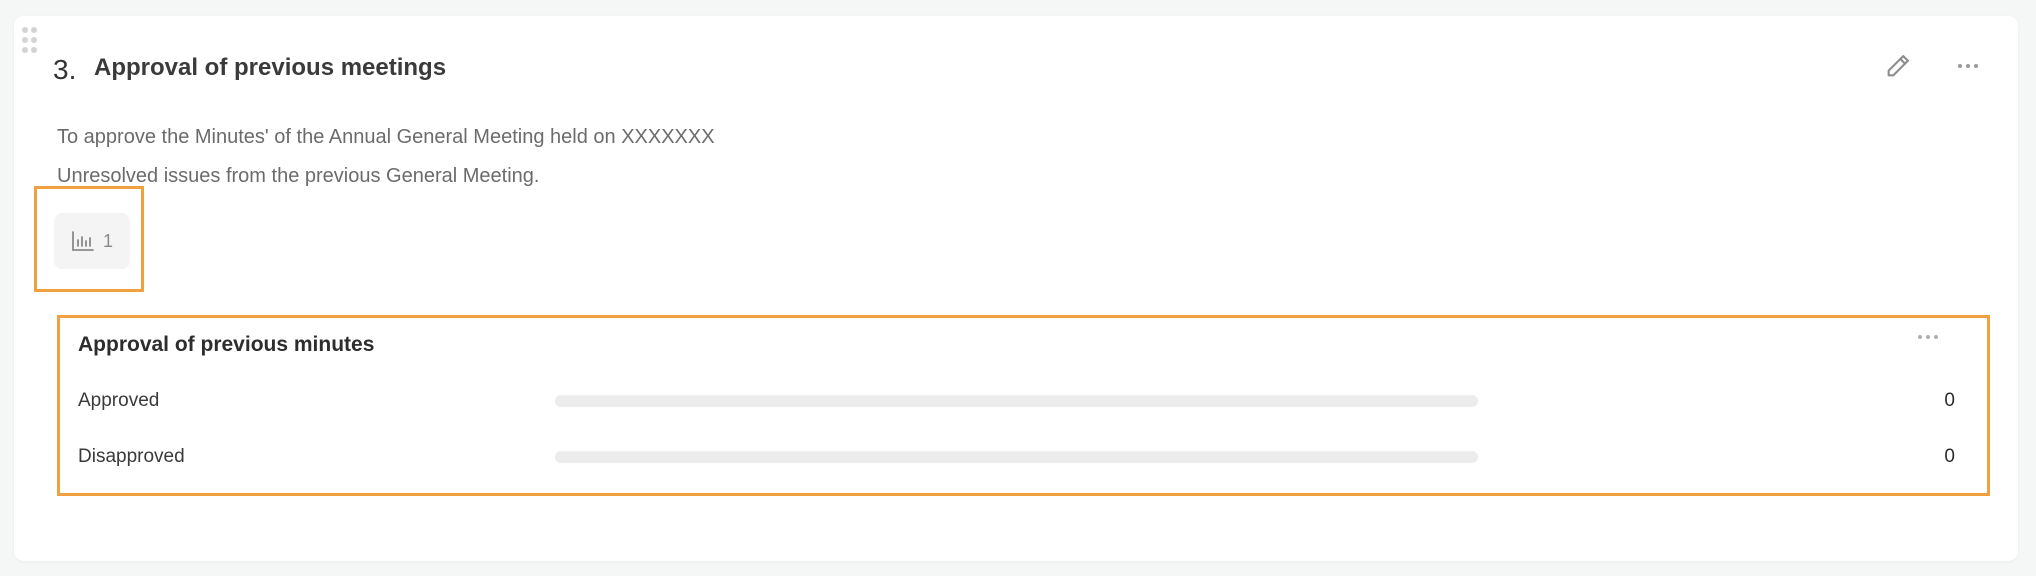 Image resolution: width=2036 pixels, height=576 pixels. Describe the element at coordinates (65, 69) in the screenshot. I see `agenda-item-number: 3.` at that location.